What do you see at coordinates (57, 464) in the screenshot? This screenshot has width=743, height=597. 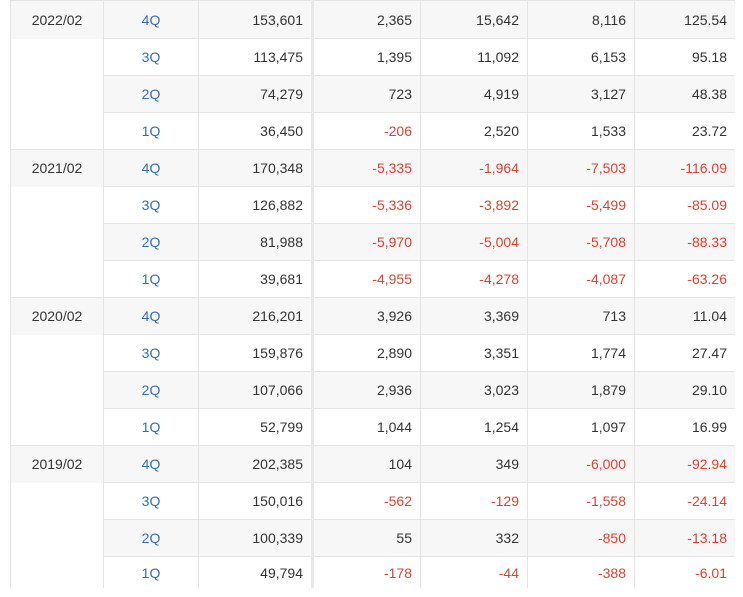 I see `fiscal-year-cell: 2019/02` at bounding box center [57, 464].